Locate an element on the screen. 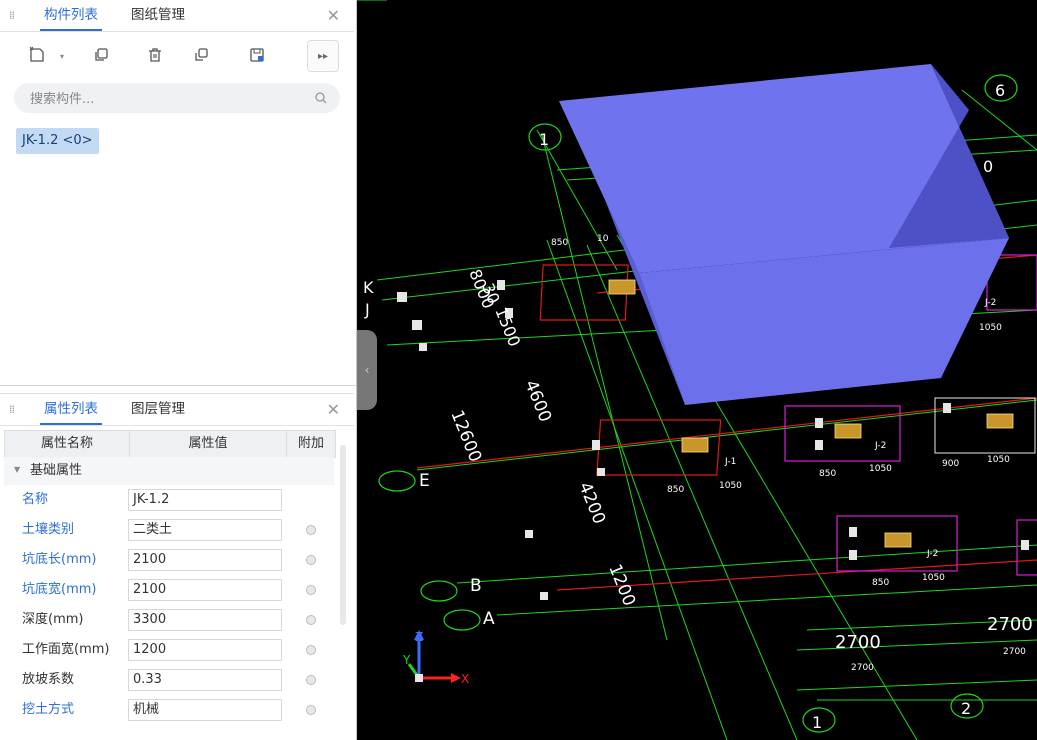 This screenshot has height=740, width=1037. component-tabbar: ⁞⁞ 构件列表 图纸管理 ✕ is located at coordinates (177, 16).